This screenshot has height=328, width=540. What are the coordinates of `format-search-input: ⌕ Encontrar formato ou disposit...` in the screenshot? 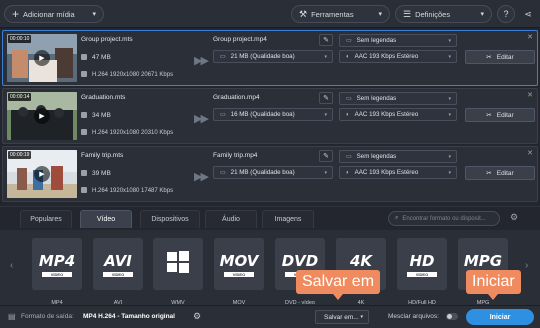 It's located at (444, 218).